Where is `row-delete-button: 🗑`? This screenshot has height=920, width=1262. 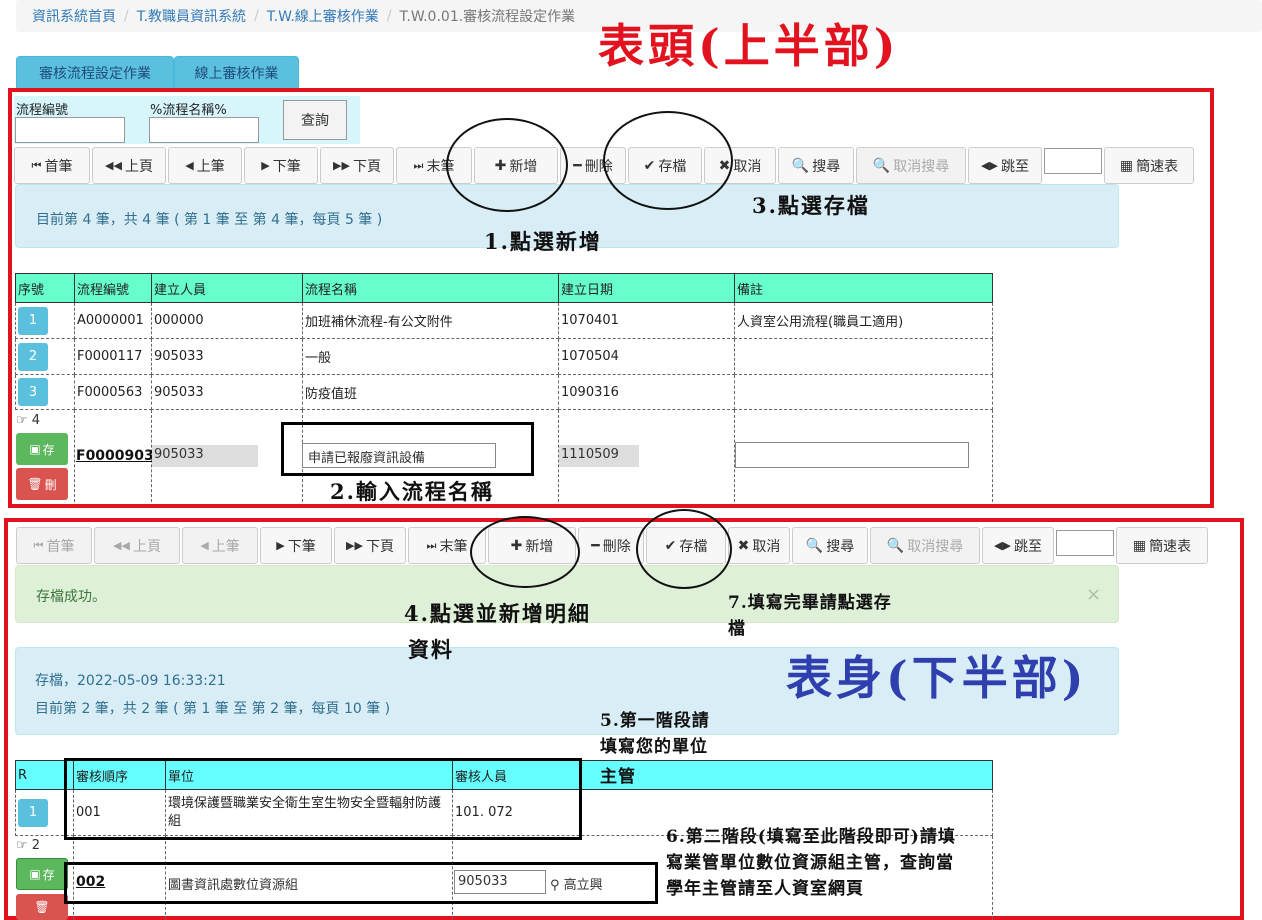
row-delete-button: 🗑 is located at coordinates (42, 907).